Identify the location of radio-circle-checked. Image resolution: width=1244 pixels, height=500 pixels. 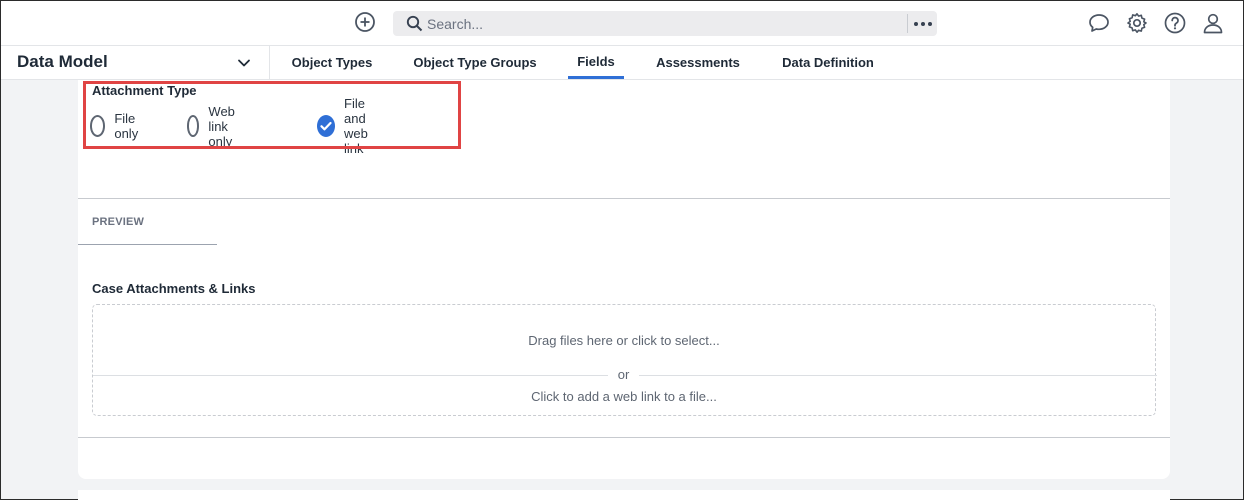
(326, 126).